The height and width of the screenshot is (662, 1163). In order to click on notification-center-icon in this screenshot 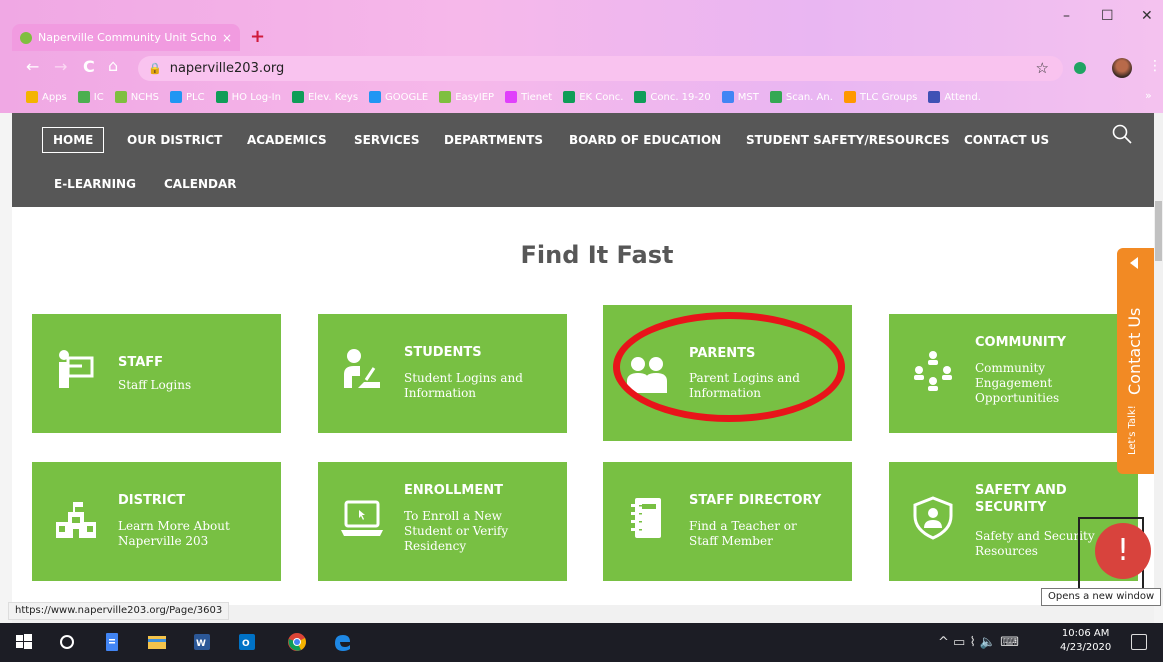, I will do `click(1139, 642)`.